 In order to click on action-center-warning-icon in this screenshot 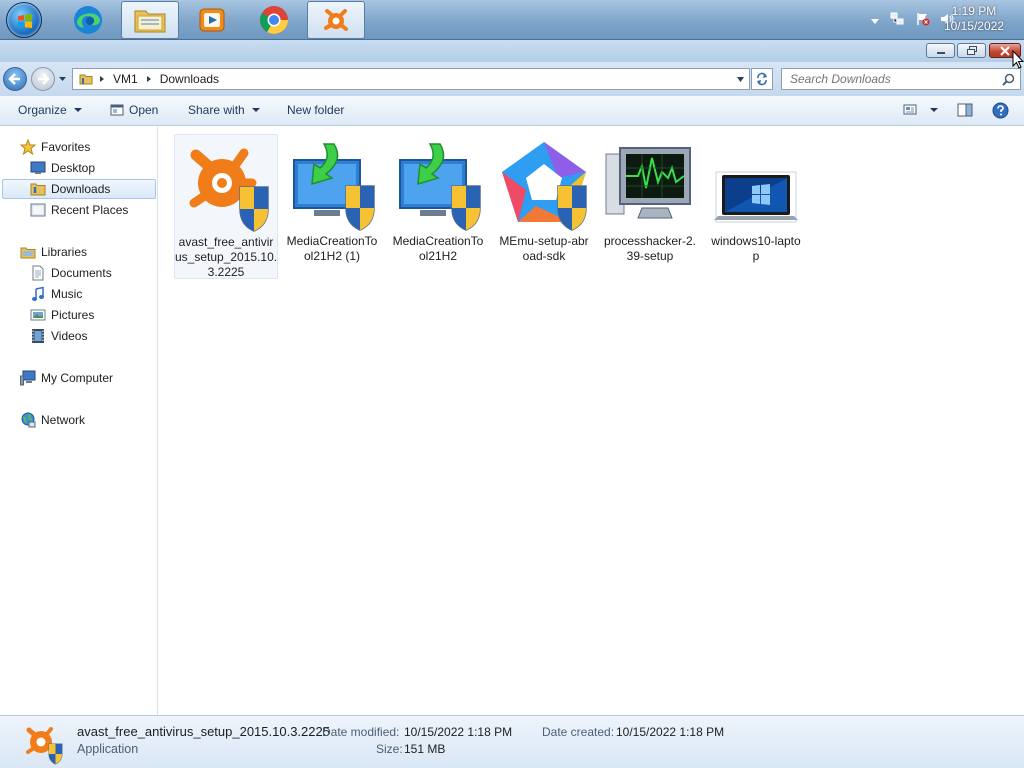, I will do `click(923, 19)`.